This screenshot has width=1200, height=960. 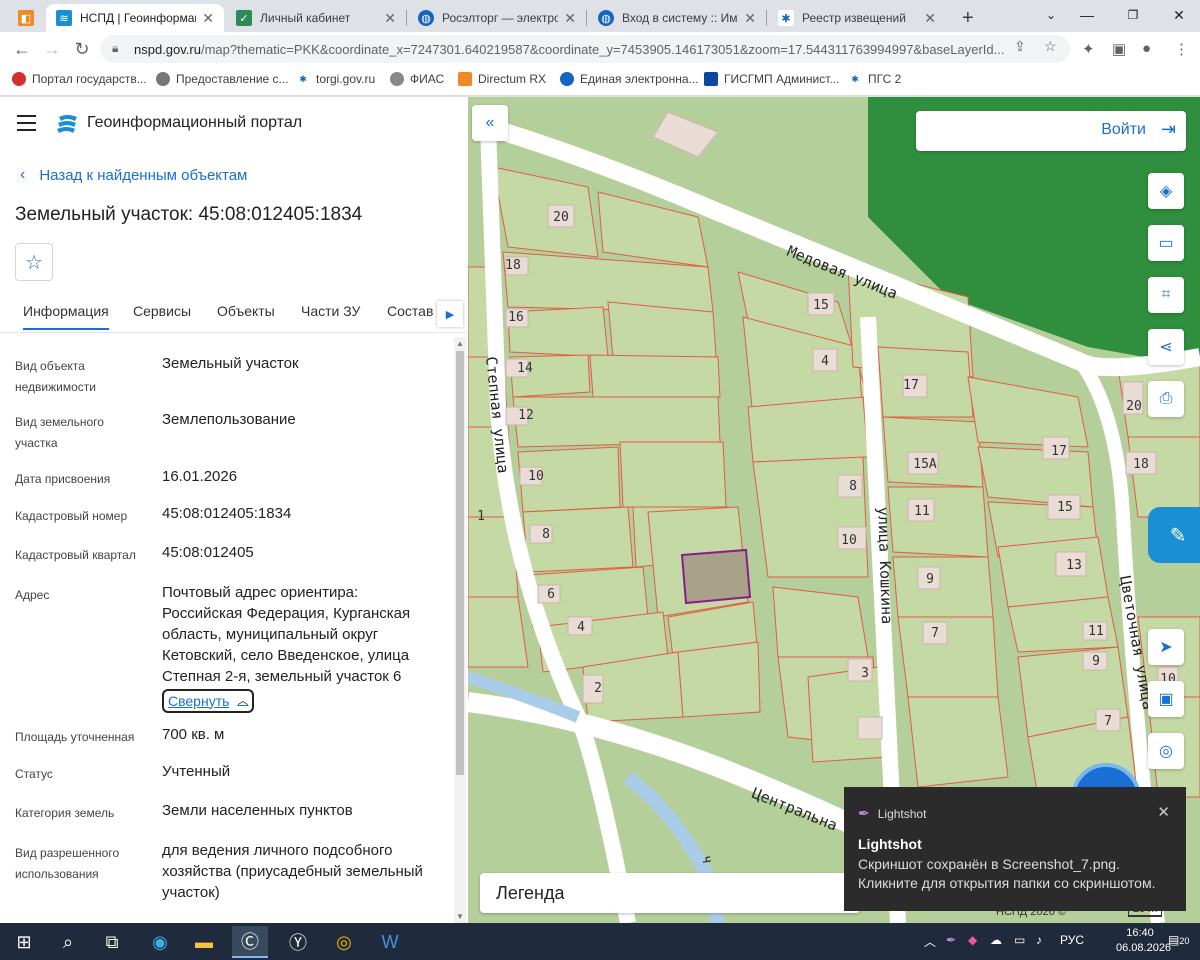 I want to click on profile-avatar-icon: ●, so click(x=1146, y=48).